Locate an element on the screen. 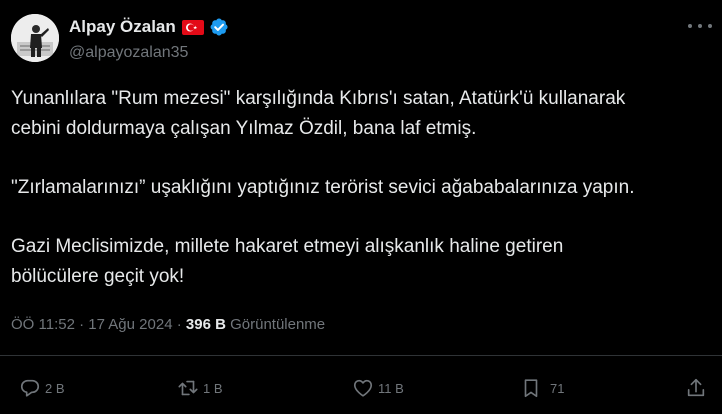 The image size is (722, 414). avatar is located at coordinates (35, 38).